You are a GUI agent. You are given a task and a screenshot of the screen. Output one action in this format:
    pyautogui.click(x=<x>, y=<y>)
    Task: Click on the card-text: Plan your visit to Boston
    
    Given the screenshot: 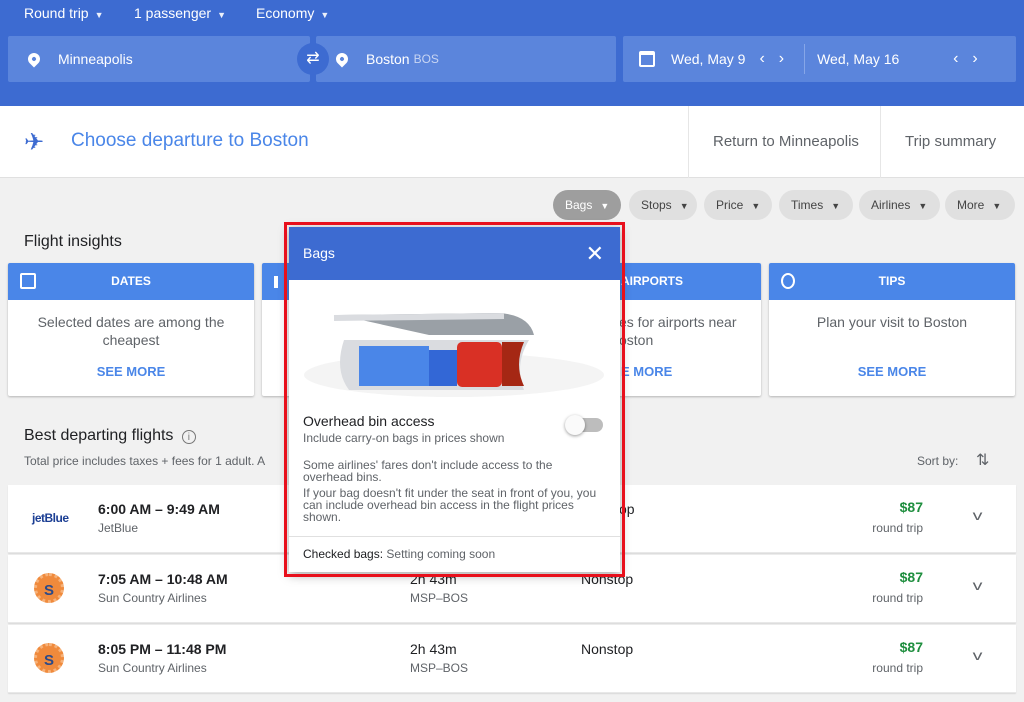 What is the action you would take?
    pyautogui.click(x=892, y=322)
    